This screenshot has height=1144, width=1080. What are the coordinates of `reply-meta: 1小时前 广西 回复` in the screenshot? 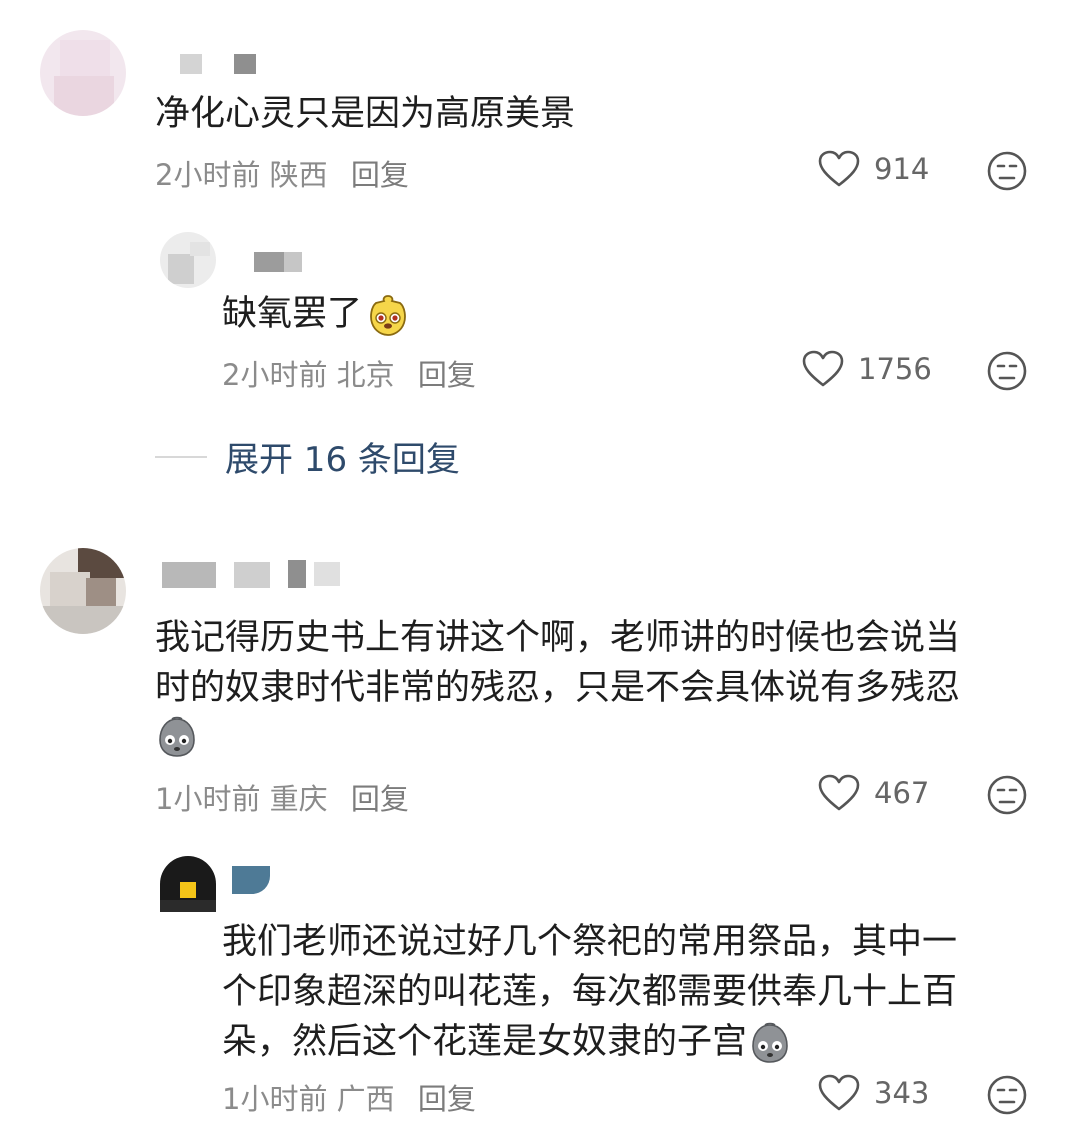 It's located at (349, 1097).